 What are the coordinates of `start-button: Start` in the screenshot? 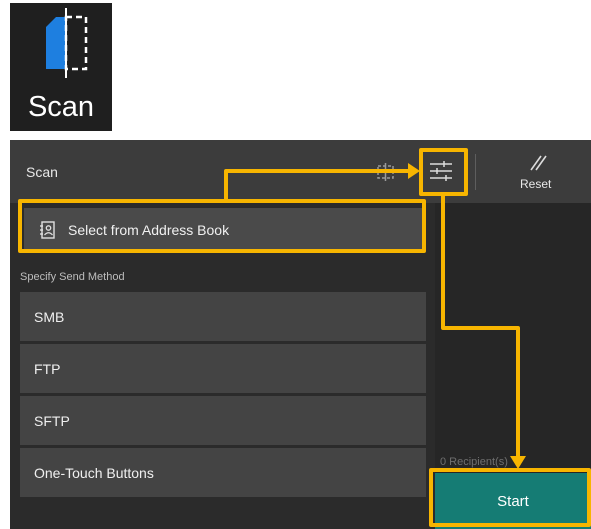 It's located at (513, 501).